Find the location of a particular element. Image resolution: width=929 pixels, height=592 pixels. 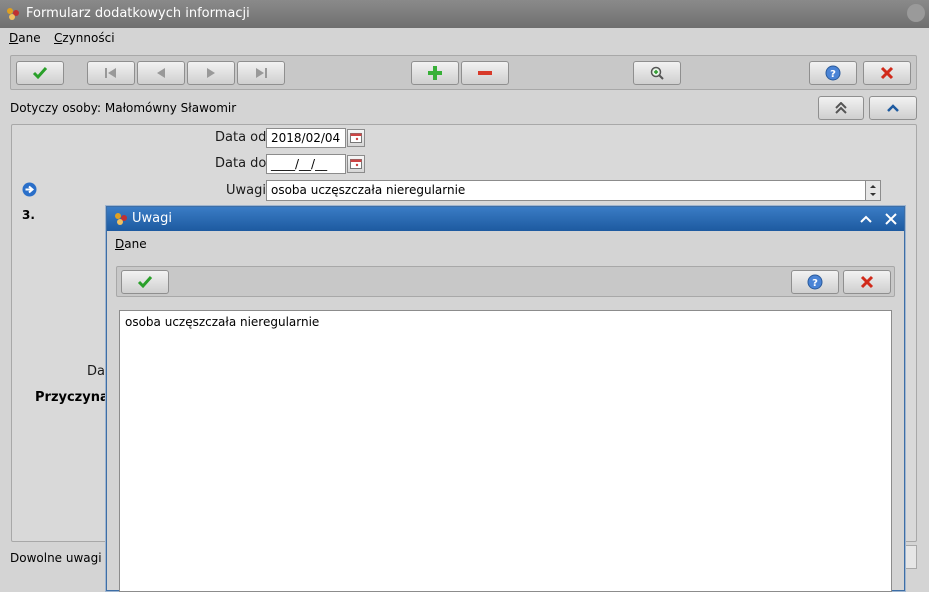

help-button: ? is located at coordinates (833, 73).